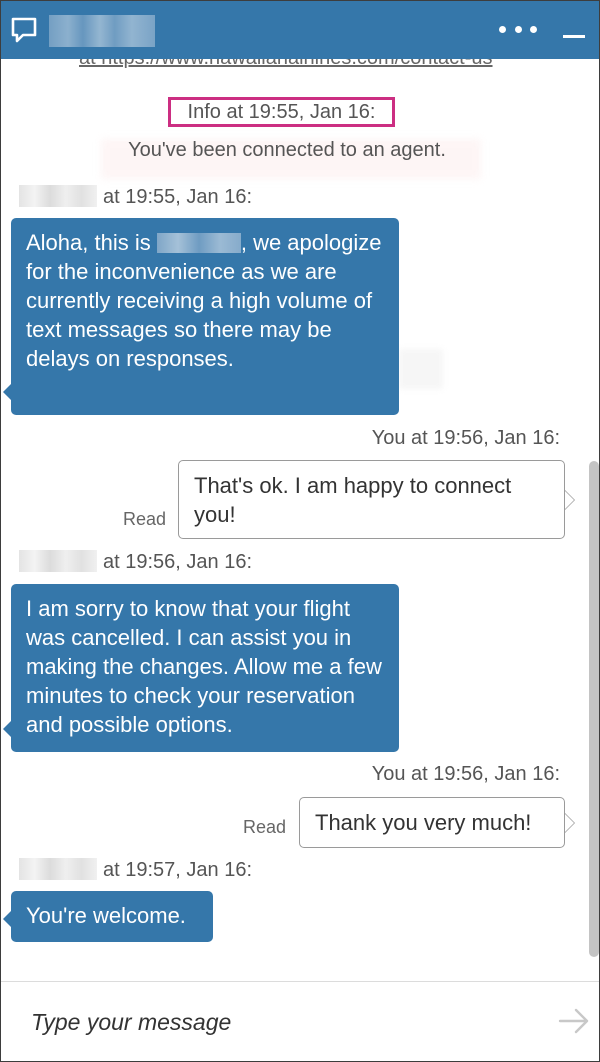 The height and width of the screenshot is (1062, 600). I want to click on scrollbar-thumb, so click(594, 709).